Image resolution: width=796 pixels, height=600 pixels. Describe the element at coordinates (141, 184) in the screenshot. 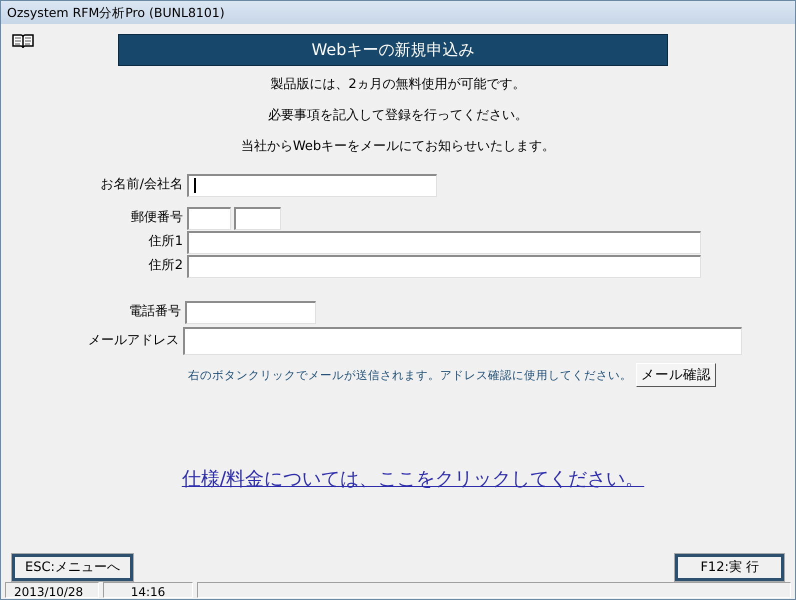

I see `field-label: お名前/会社名` at that location.